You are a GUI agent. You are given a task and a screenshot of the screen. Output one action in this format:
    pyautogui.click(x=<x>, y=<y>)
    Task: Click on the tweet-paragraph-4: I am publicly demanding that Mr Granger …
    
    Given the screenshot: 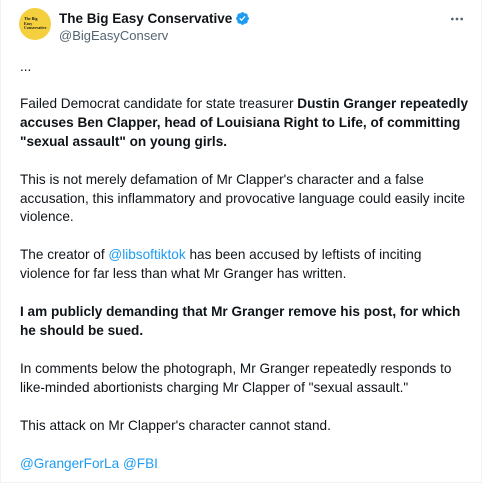 What is the action you would take?
    pyautogui.click(x=240, y=321)
    